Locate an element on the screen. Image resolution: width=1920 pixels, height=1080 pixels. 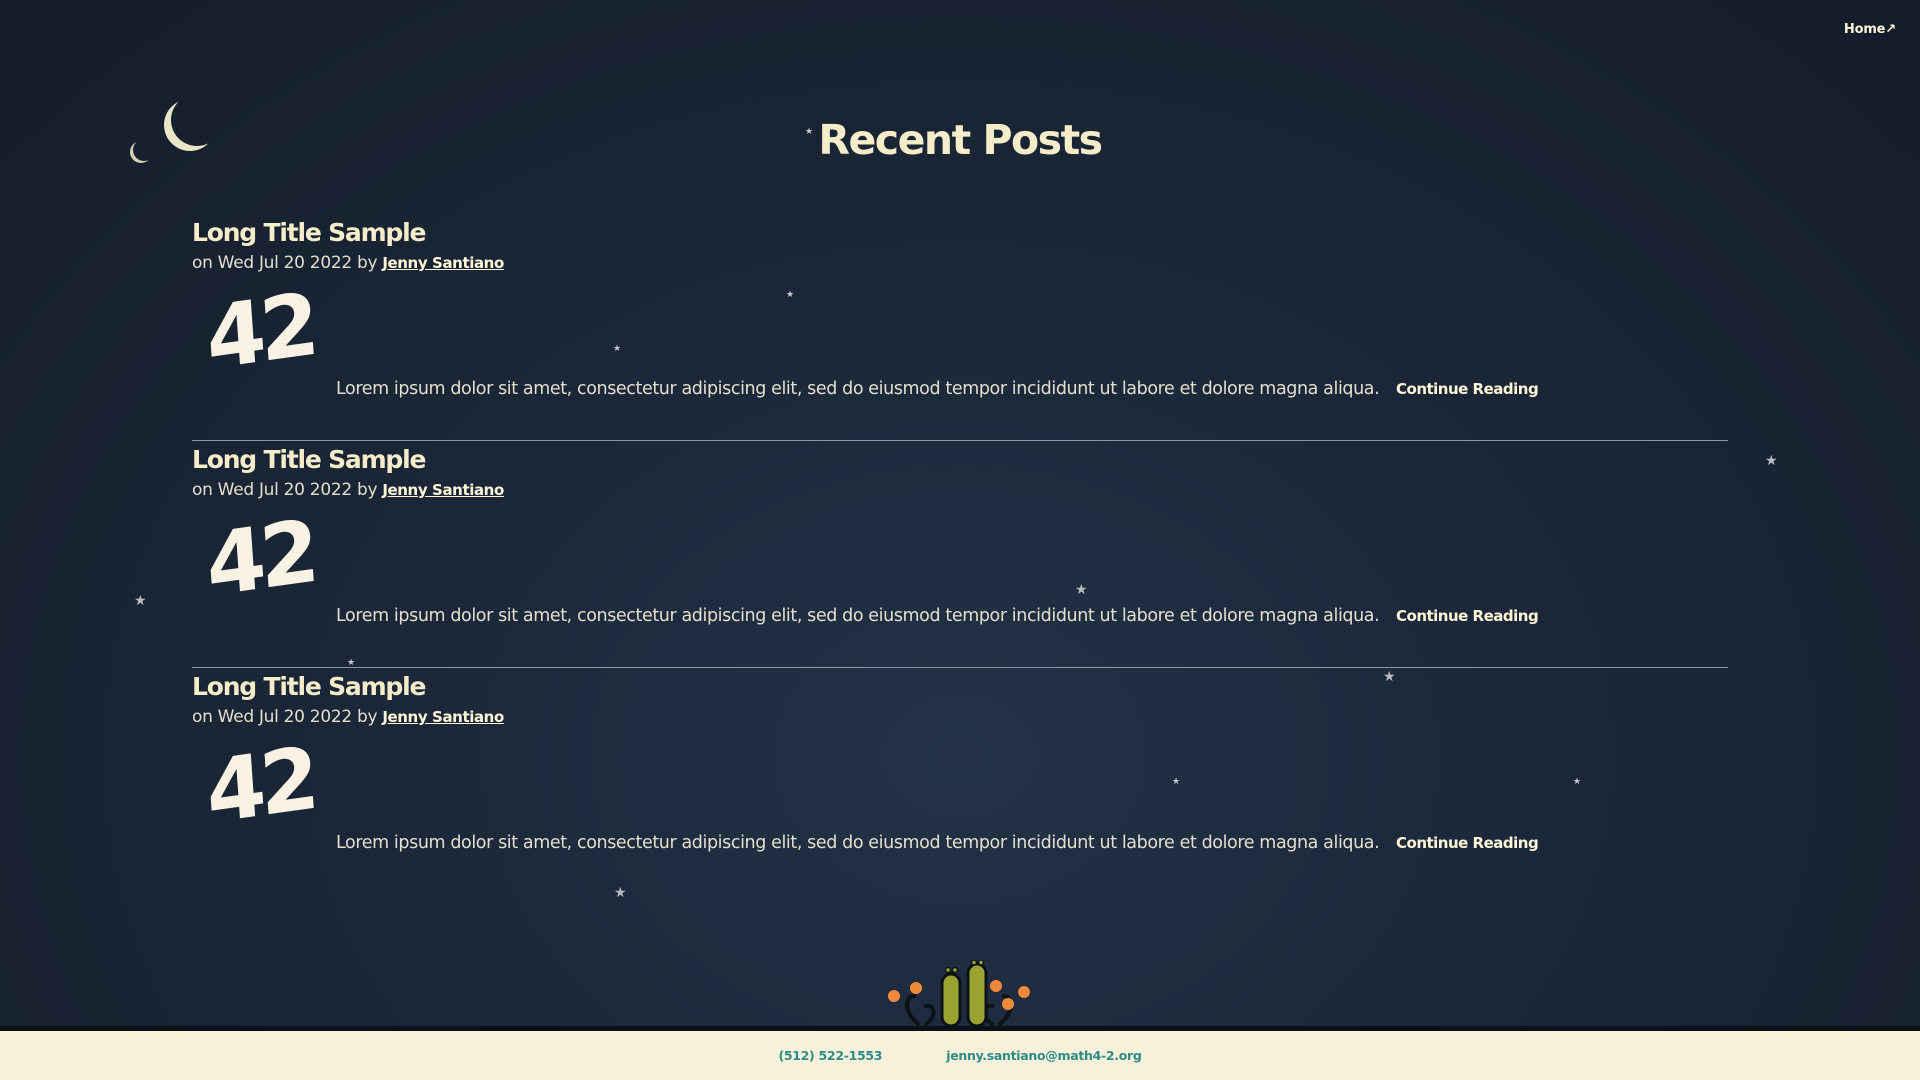
page-title: Recent Posts is located at coordinates (960, 140).